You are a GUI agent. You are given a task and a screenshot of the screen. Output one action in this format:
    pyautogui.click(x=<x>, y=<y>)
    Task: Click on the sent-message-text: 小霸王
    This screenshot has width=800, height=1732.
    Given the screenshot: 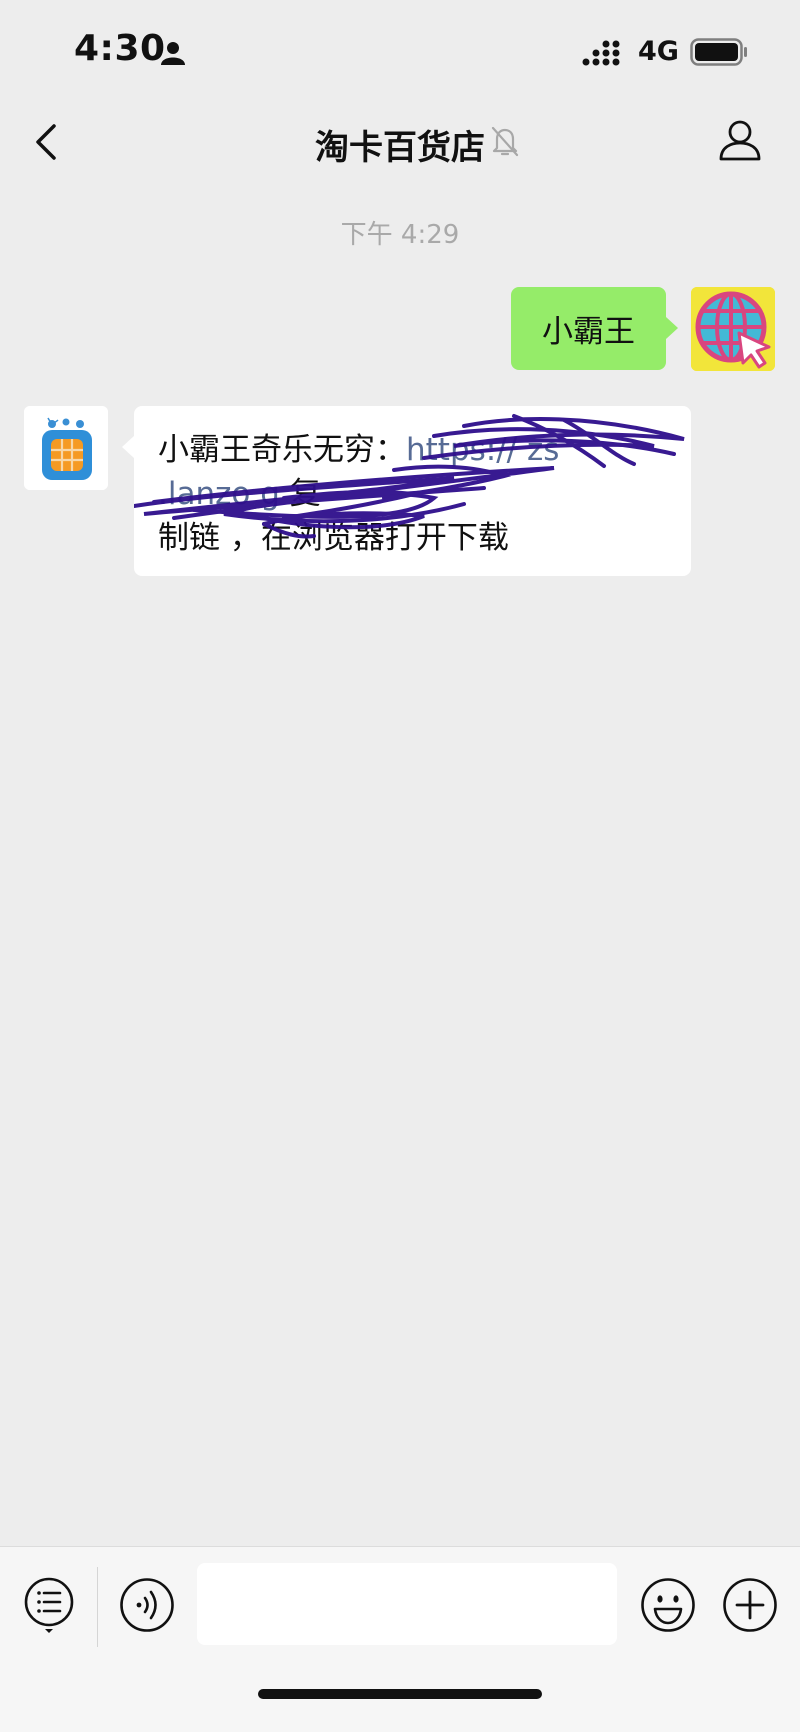 What is the action you would take?
    pyautogui.click(x=588, y=332)
    